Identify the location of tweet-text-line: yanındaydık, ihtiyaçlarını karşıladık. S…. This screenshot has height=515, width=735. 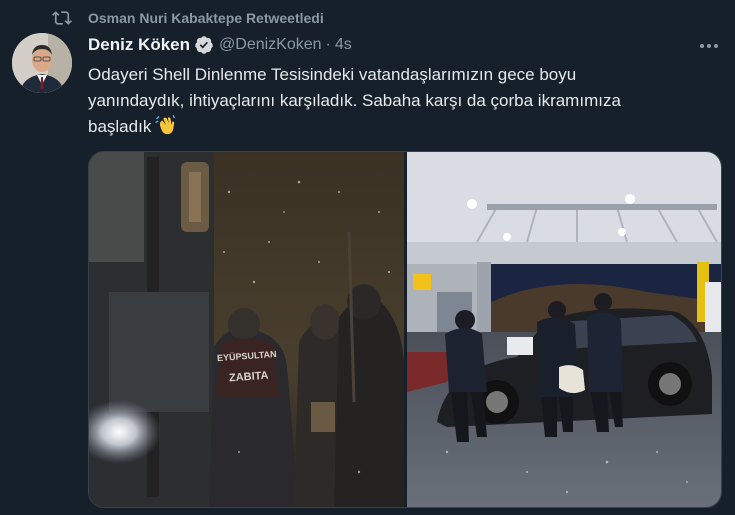
(354, 100).